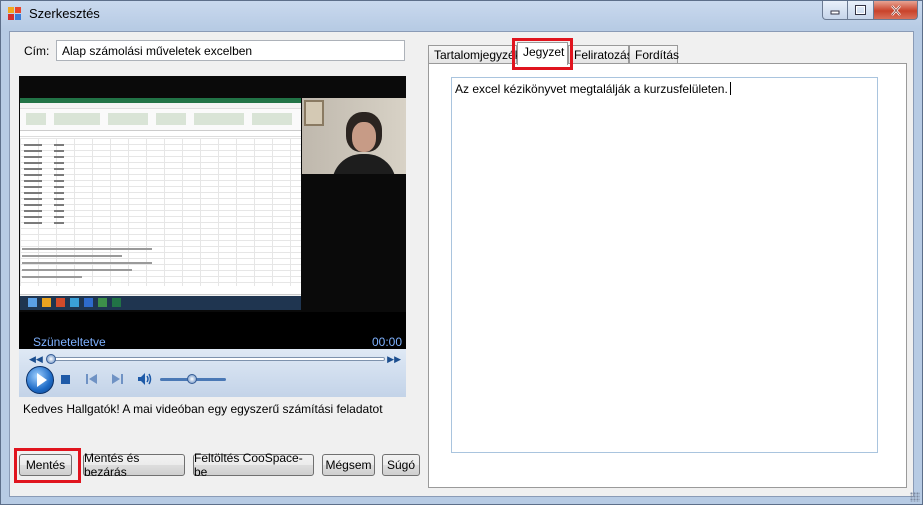 The width and height of the screenshot is (923, 505). I want to click on minimize-button, so click(835, 10).